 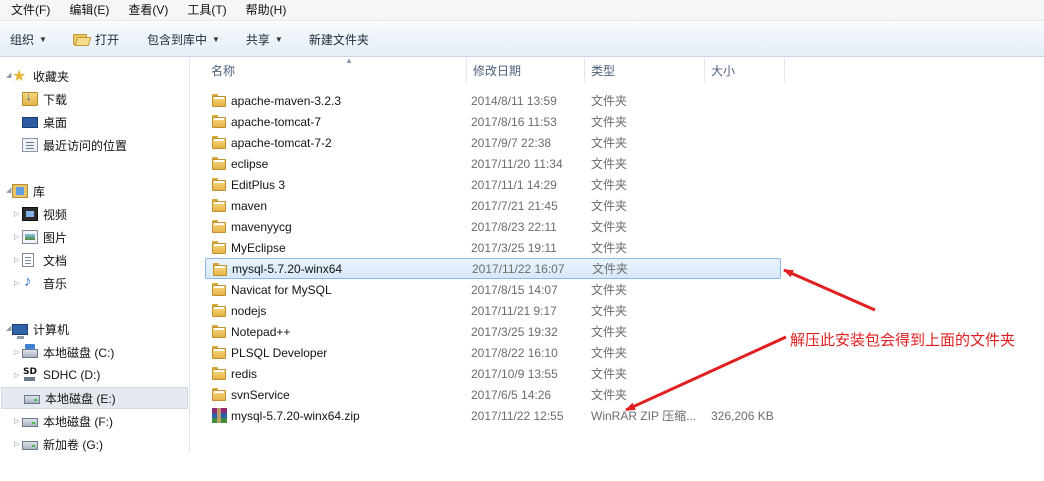 I want to click on file-row: svnService 2017/6/5 14:26 文件夹, so click(x=493, y=394).